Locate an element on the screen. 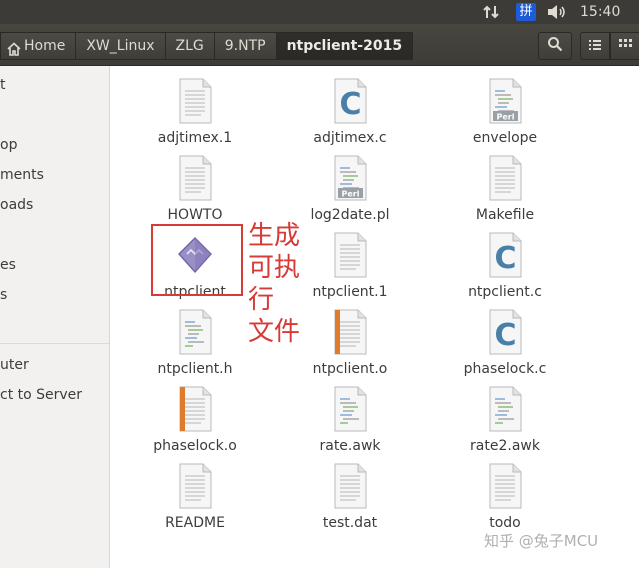 This screenshot has height=568, width=639. annotation-line: 生成 is located at coordinates (274, 236).